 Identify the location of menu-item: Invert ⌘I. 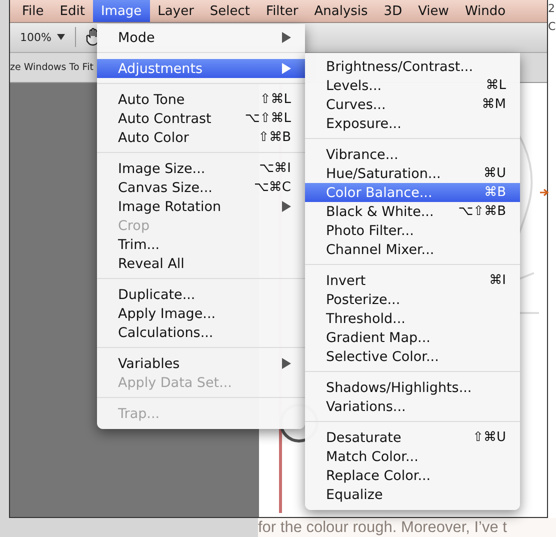
(412, 280).